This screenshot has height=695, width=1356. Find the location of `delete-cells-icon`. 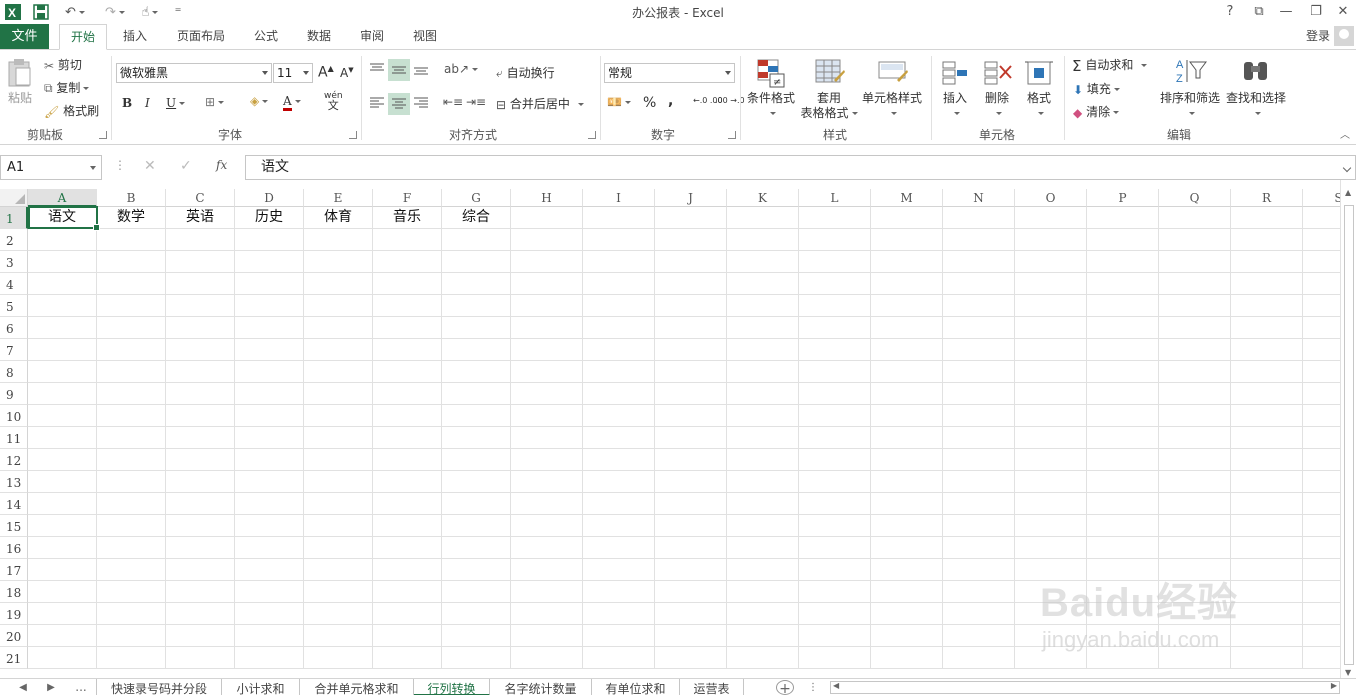

delete-cells-icon is located at coordinates (998, 74).